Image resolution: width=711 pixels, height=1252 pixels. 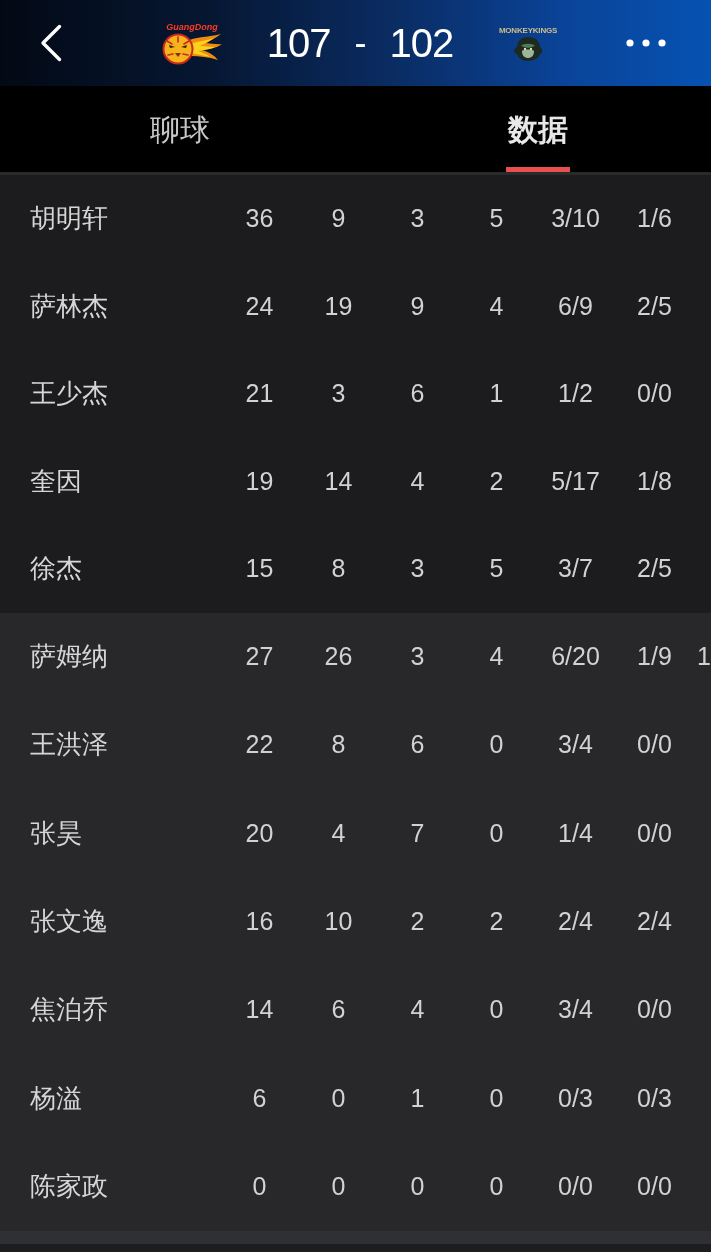 What do you see at coordinates (259, 394) in the screenshot?
I see `table-cell: 21` at bounding box center [259, 394].